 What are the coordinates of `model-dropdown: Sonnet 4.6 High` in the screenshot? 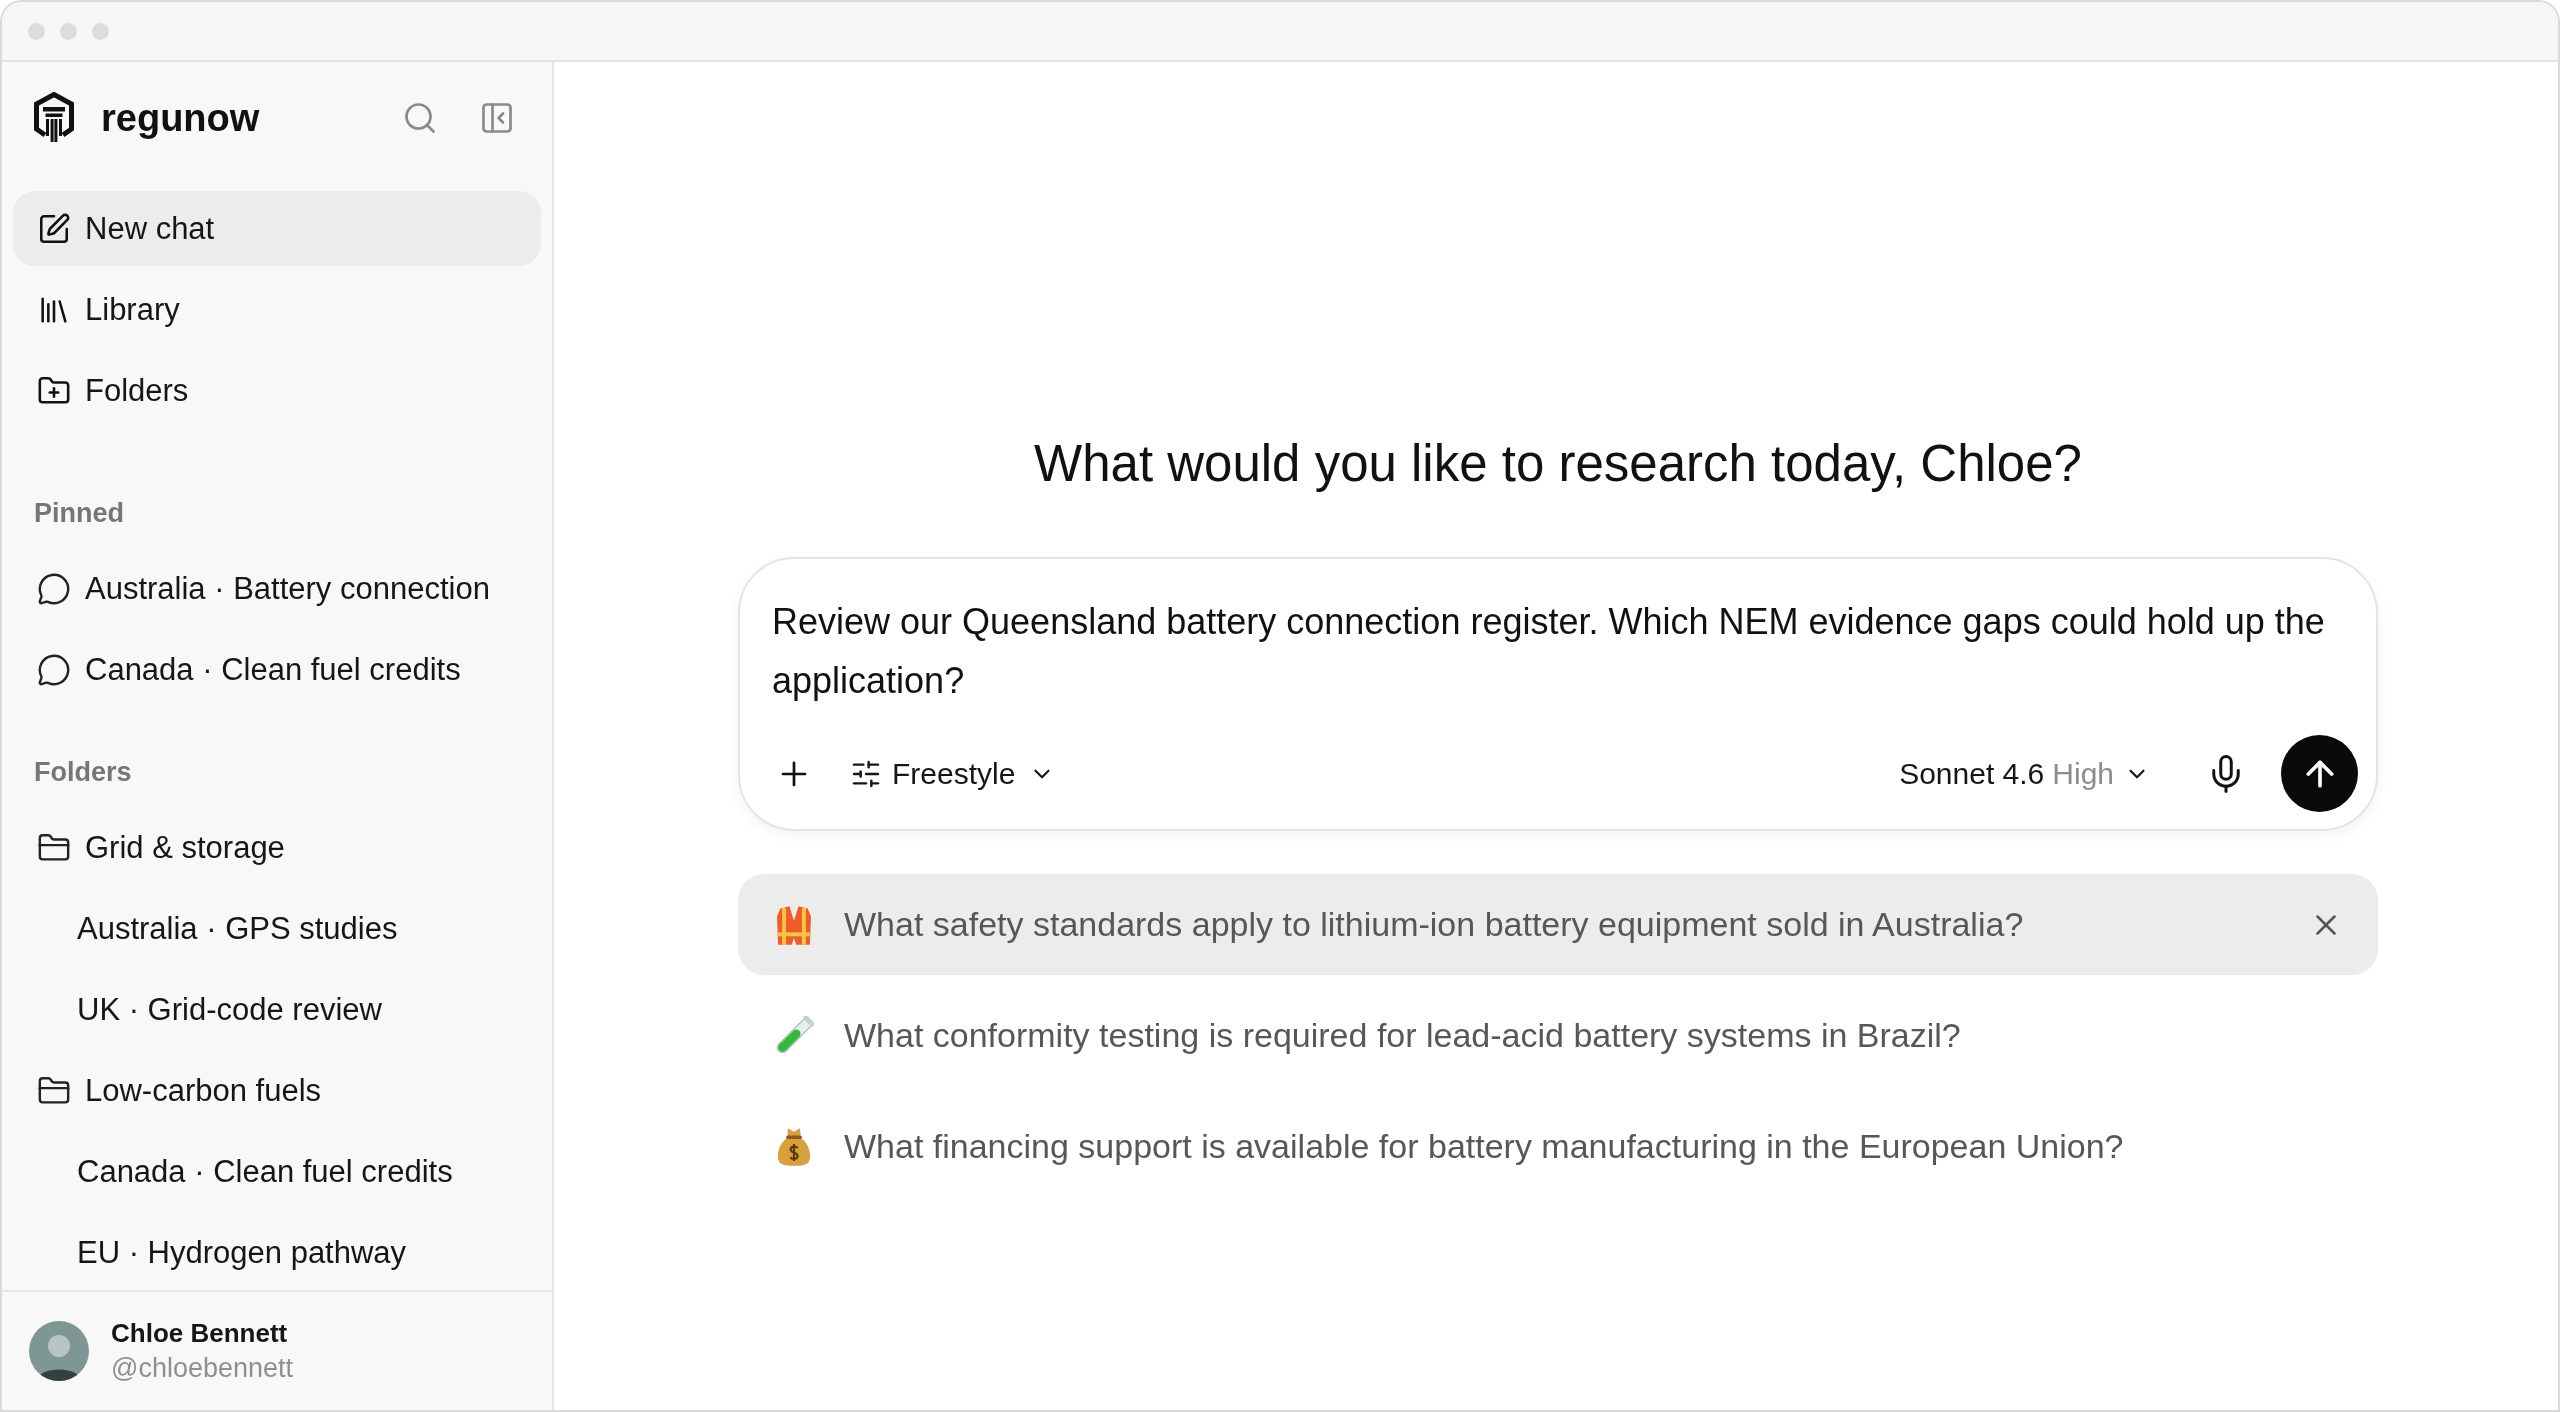 It's located at (2024, 773).